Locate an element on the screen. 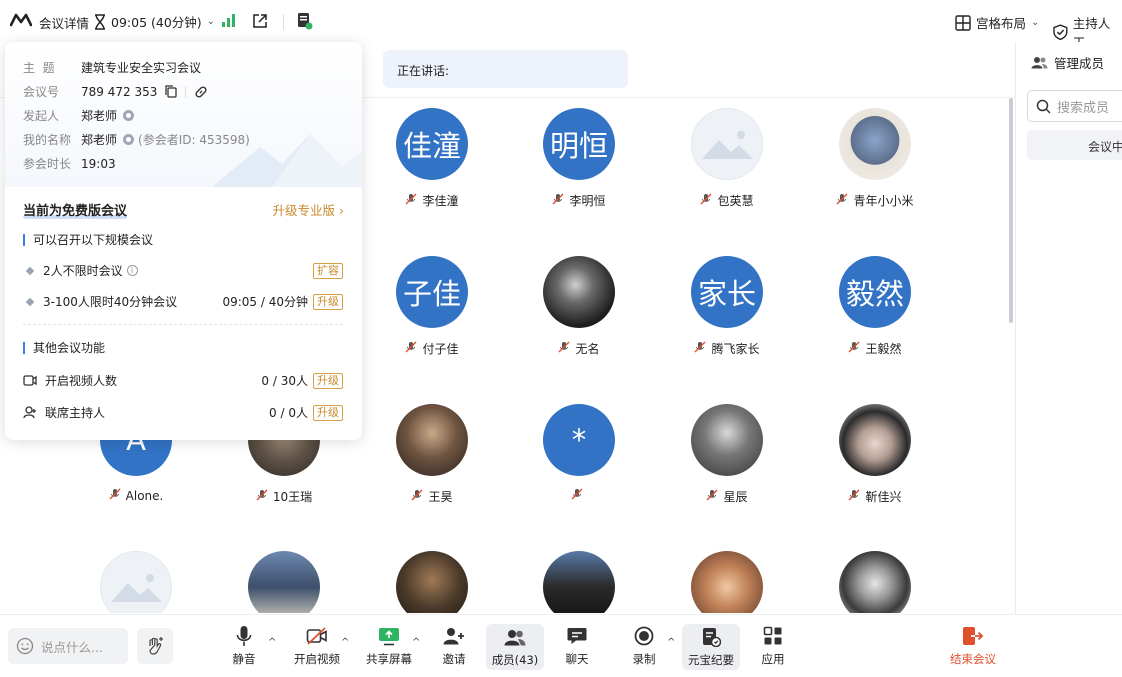 This screenshot has width=1122, height=677. participant-name: 星辰 is located at coordinates (735, 497).